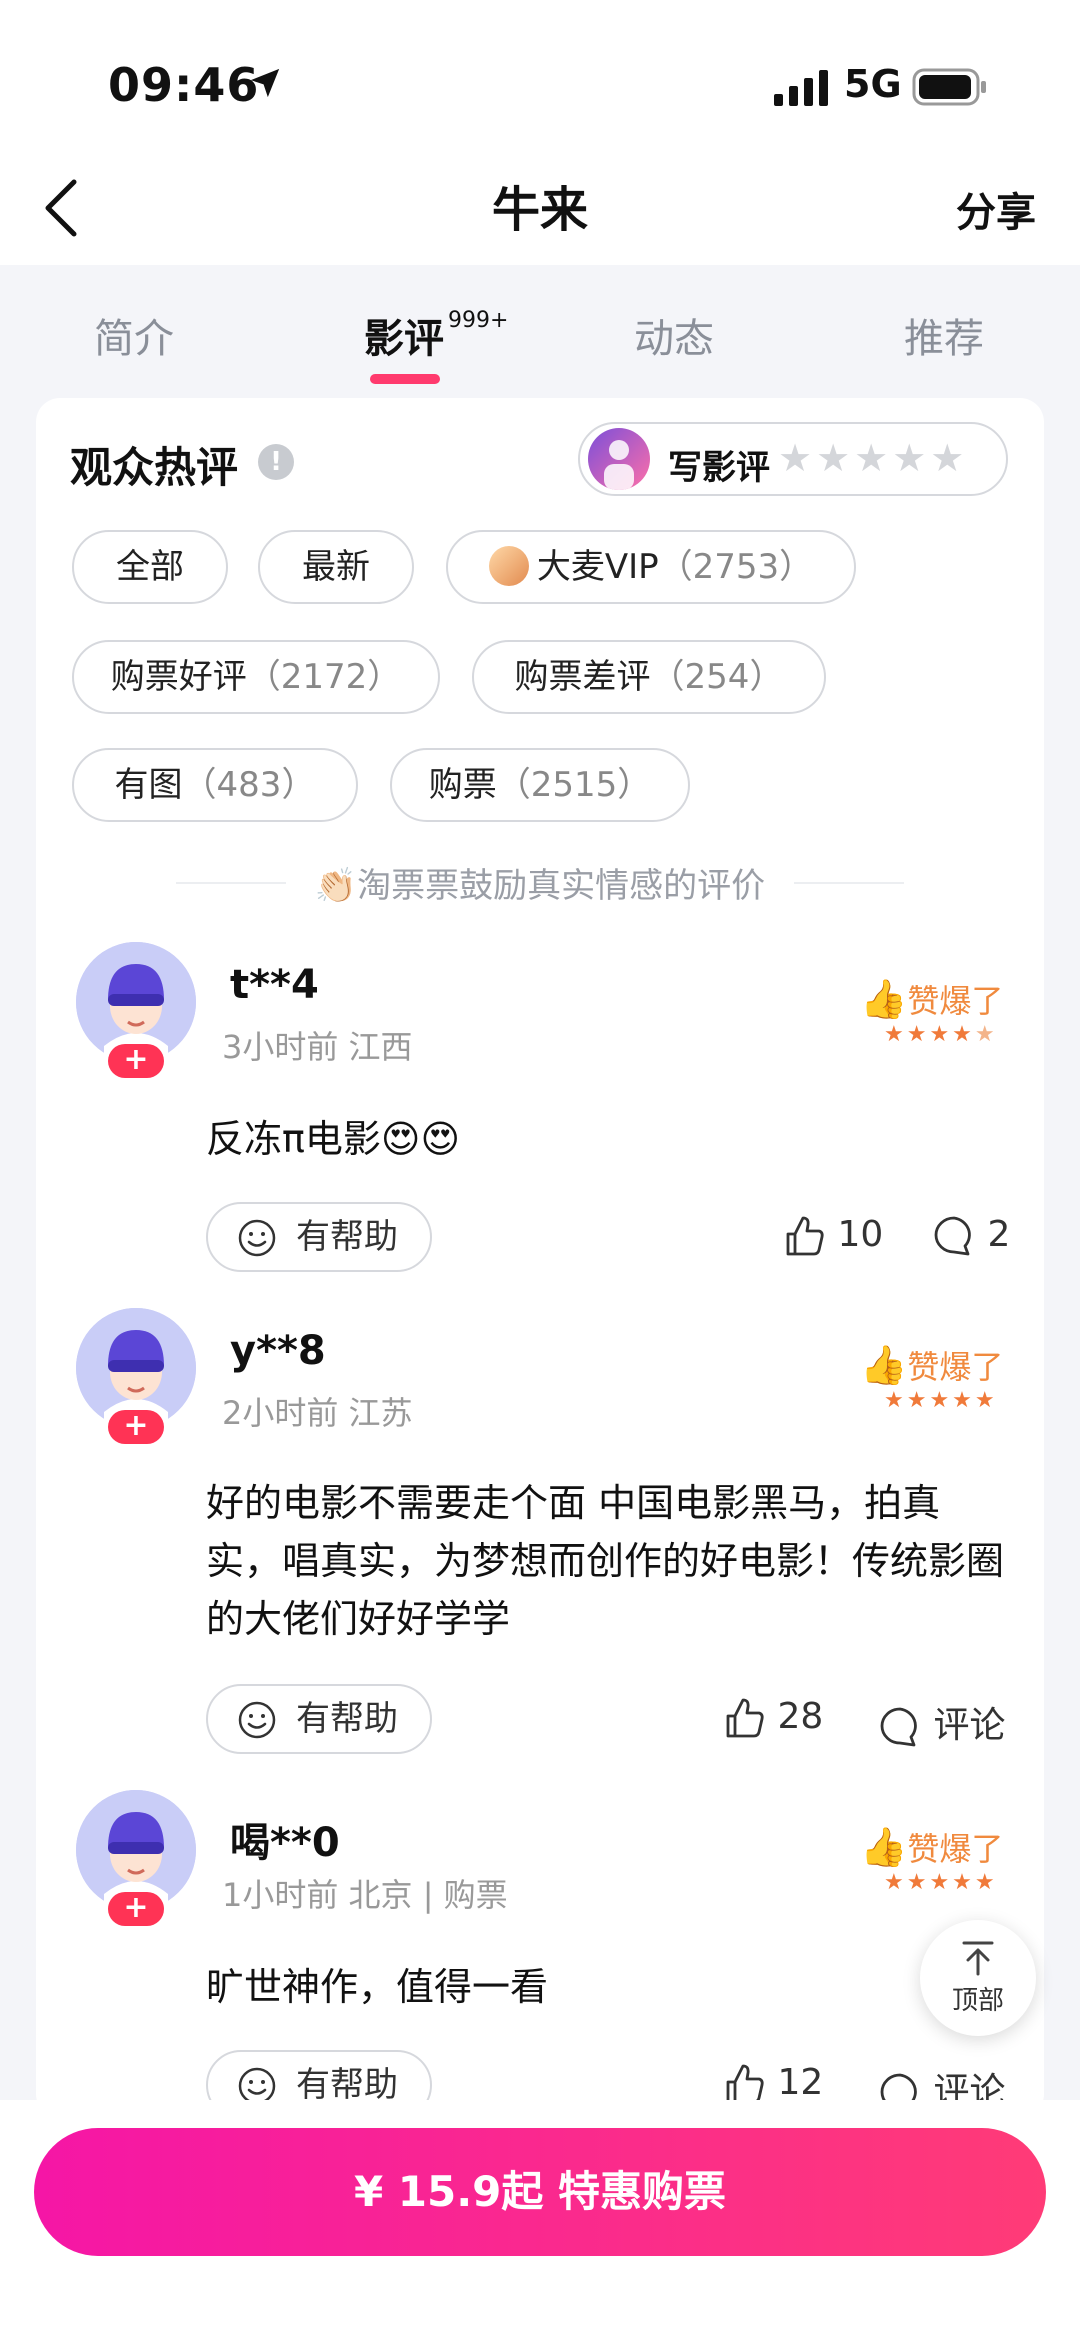  What do you see at coordinates (717, 677) in the screenshot?
I see `filter-bad-count: （254）` at bounding box center [717, 677].